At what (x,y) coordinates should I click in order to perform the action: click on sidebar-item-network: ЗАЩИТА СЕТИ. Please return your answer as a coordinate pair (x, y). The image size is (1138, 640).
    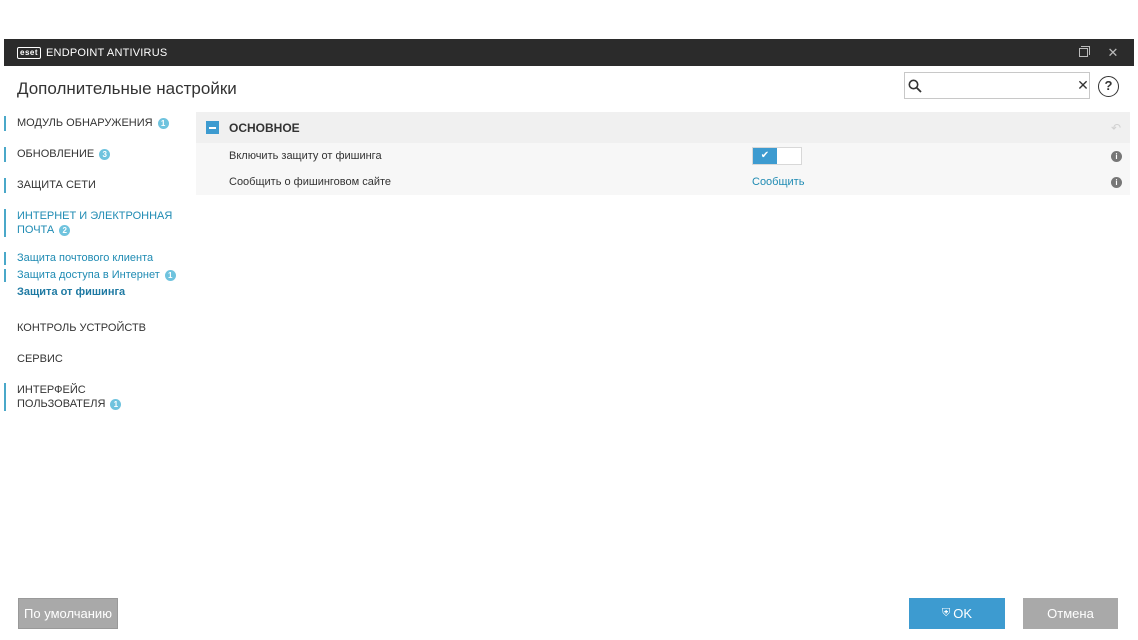
    Looking at the image, I should click on (96, 185).